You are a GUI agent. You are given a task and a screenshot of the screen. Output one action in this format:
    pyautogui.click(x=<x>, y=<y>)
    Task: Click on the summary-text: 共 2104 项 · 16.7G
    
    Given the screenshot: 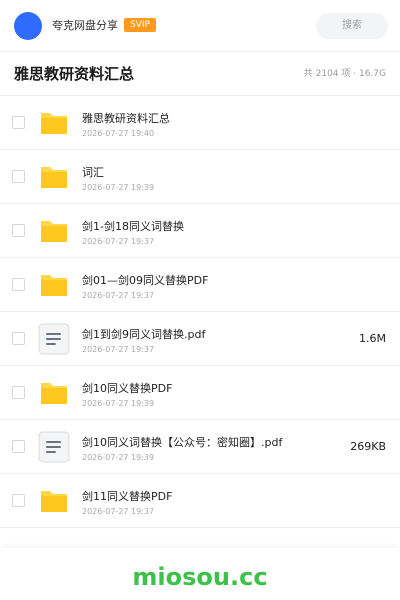 What is the action you would take?
    pyautogui.click(x=344, y=74)
    